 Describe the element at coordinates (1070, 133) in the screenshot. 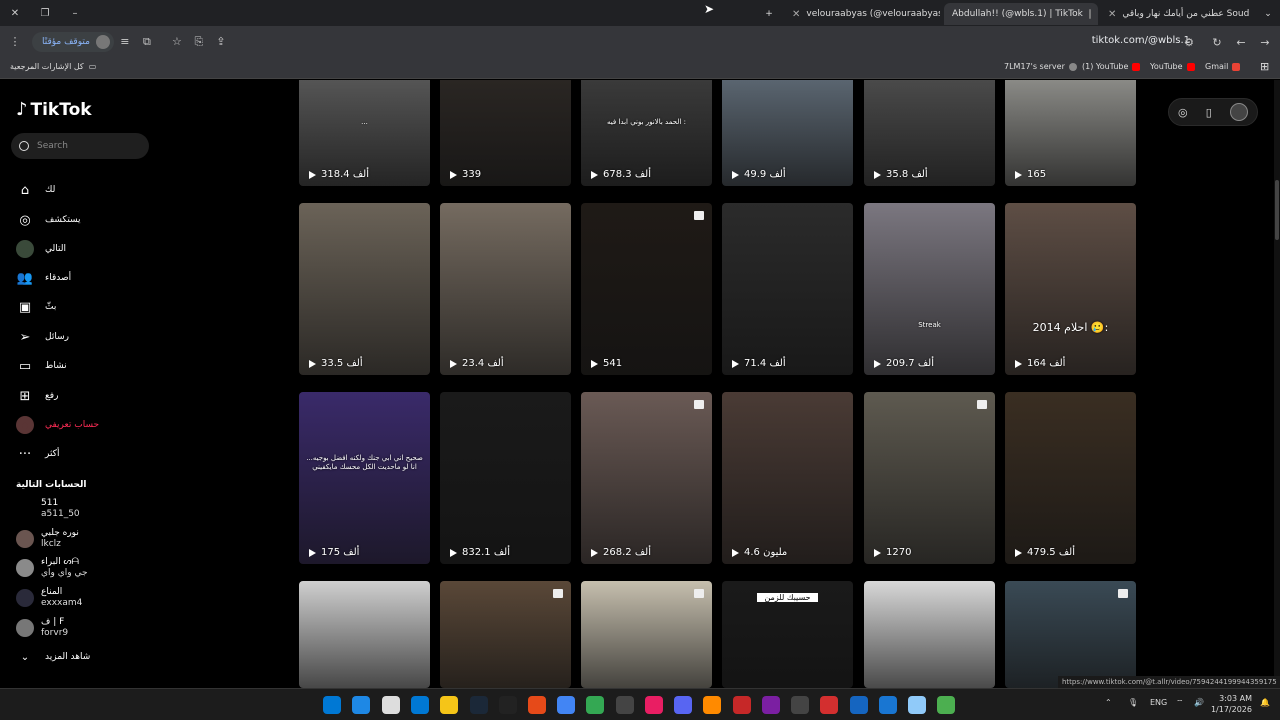

I see `video-tile: 165` at that location.